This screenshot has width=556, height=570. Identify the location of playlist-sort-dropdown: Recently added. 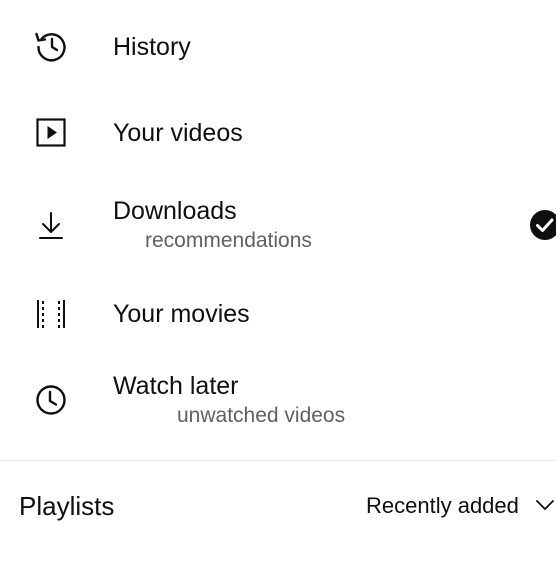
(461, 507).